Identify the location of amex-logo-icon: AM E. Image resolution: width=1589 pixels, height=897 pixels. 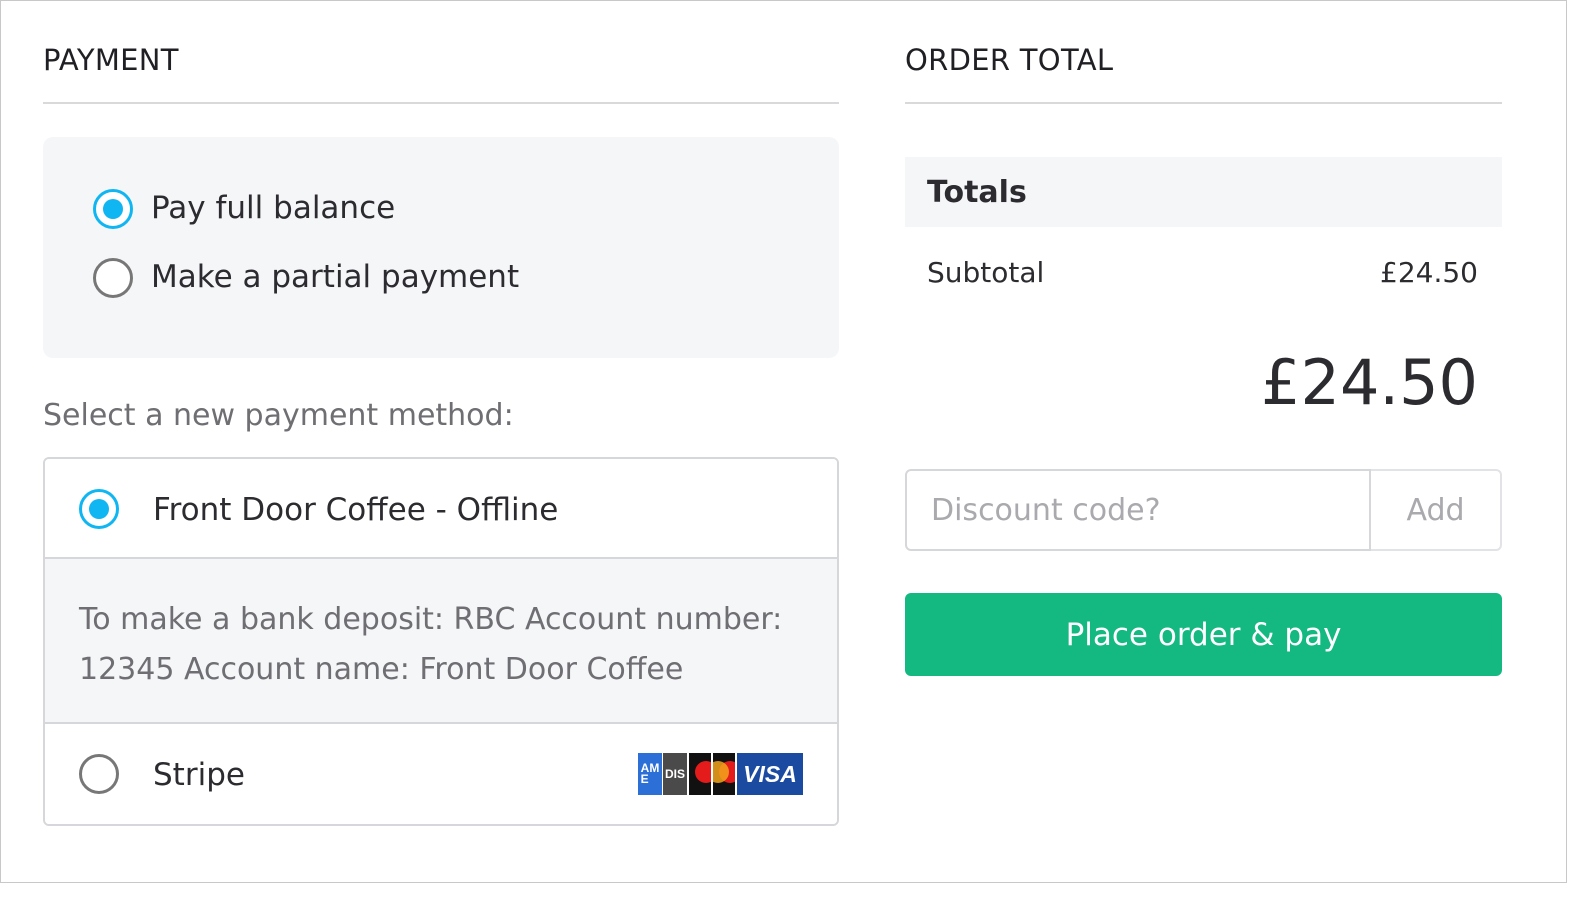
(650, 774).